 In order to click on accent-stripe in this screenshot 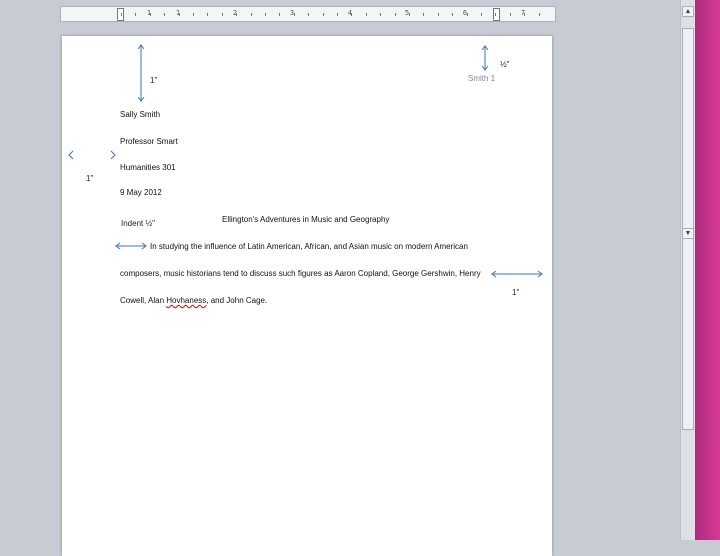, I will do `click(707, 270)`.